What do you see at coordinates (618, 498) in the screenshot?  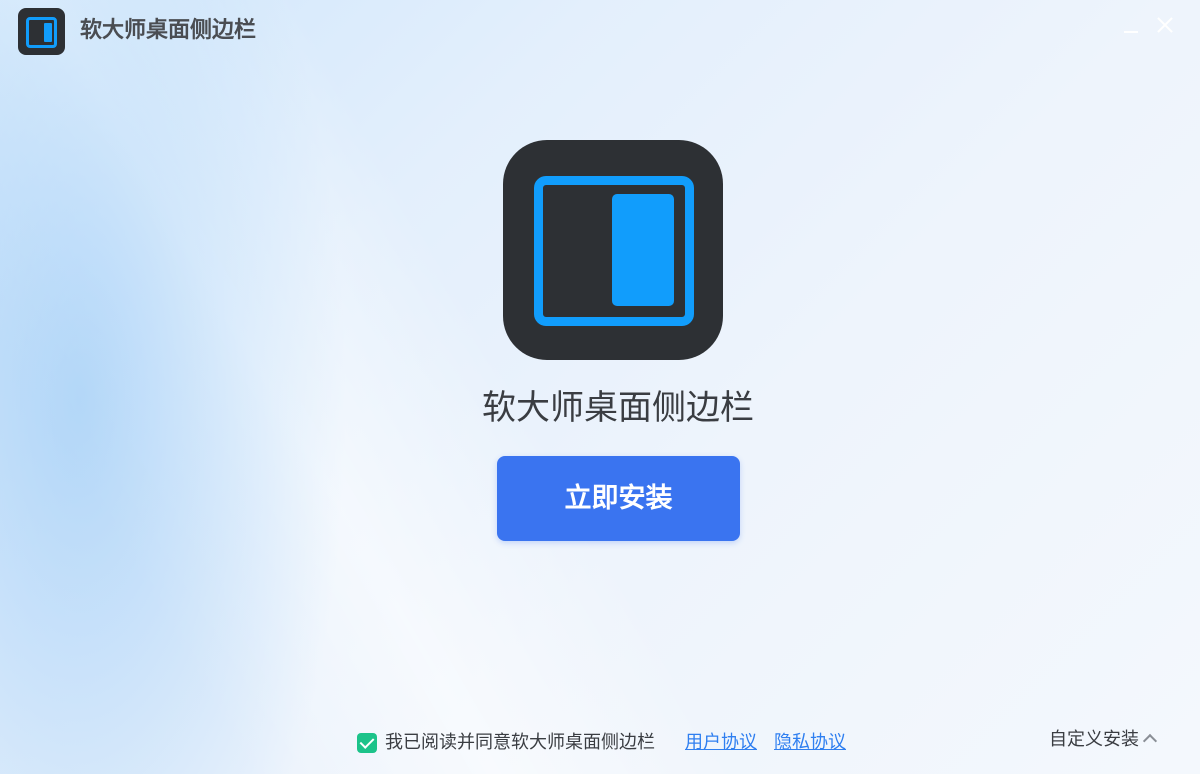 I see `install-now-button: 立即安装` at bounding box center [618, 498].